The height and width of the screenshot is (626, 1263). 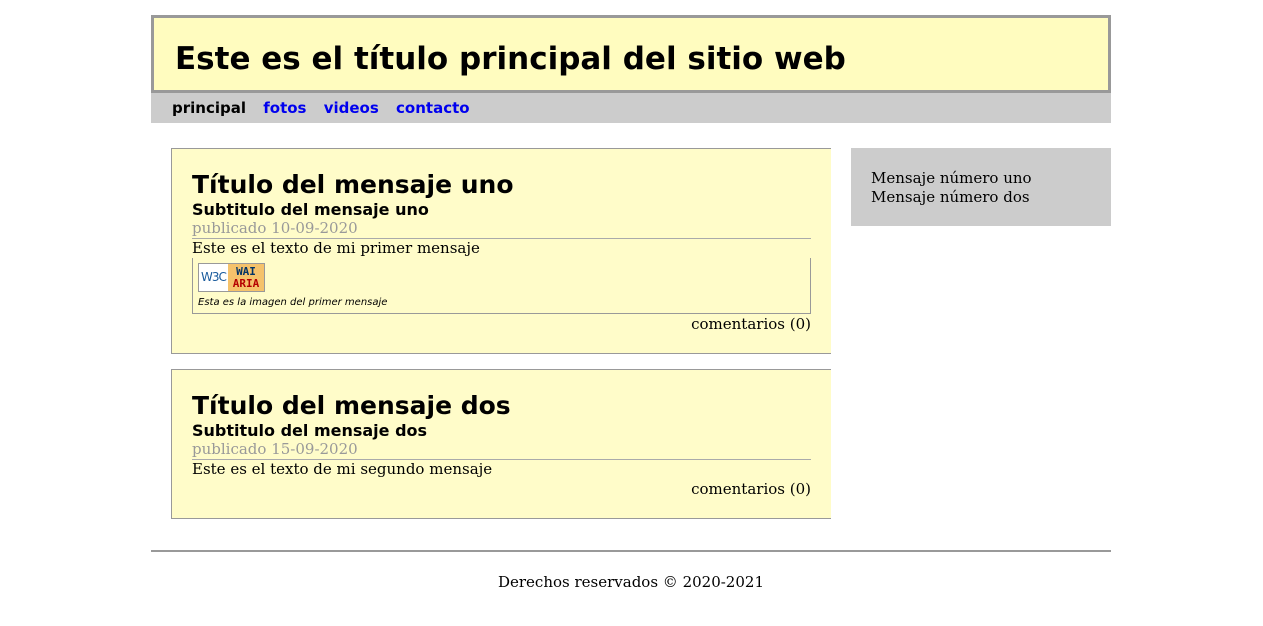 I want to click on sidebar: Mensaje número uno Mensaje número dos, so click(x=981, y=187).